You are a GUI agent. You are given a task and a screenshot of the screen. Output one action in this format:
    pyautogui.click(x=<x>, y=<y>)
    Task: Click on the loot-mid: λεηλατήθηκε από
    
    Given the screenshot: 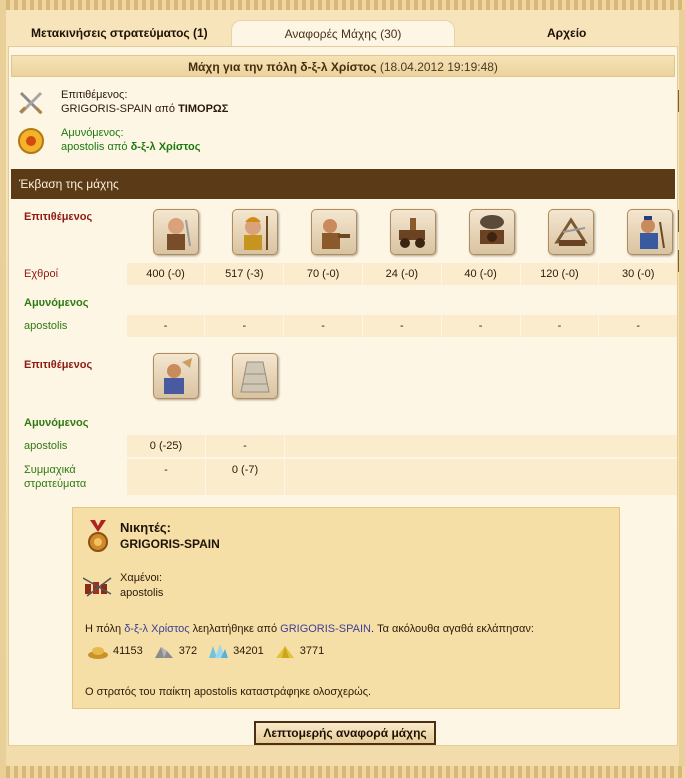 What is the action you would take?
    pyautogui.click(x=235, y=629)
    